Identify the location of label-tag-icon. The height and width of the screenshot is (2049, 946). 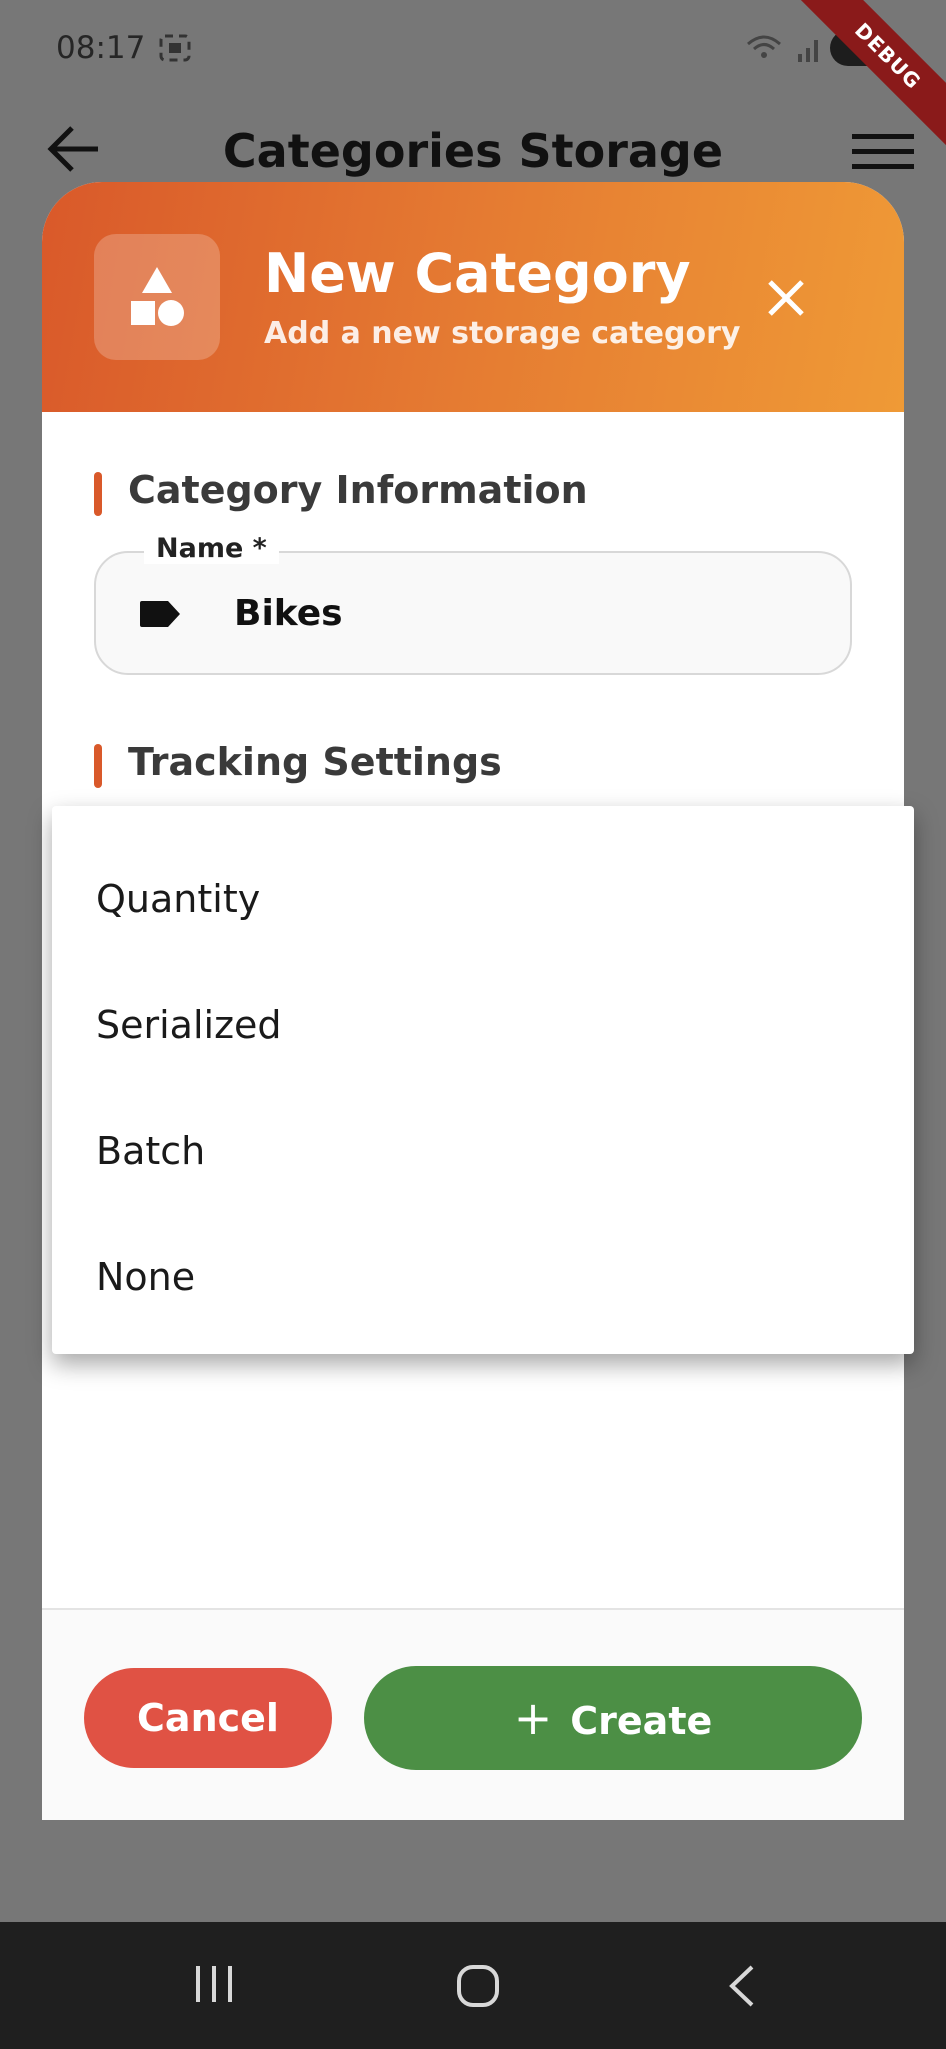
(160, 616).